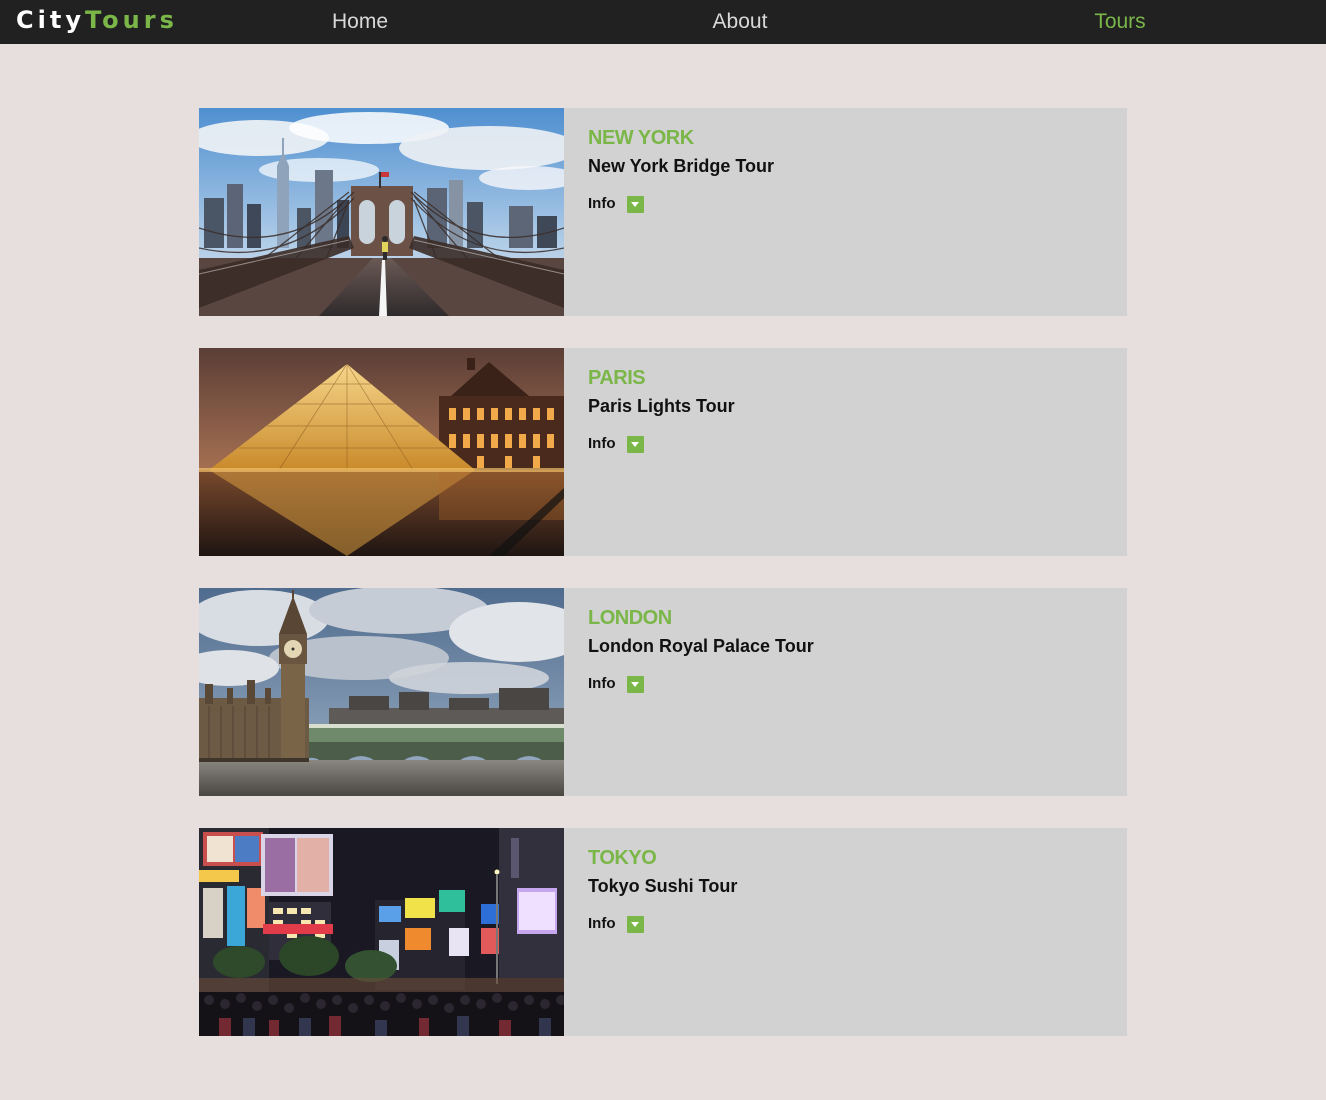 The image size is (1326, 1100). What do you see at coordinates (663, 212) in the screenshot?
I see `tour-card-new-york: NEW YORK New York Bridge Tour Info` at bounding box center [663, 212].